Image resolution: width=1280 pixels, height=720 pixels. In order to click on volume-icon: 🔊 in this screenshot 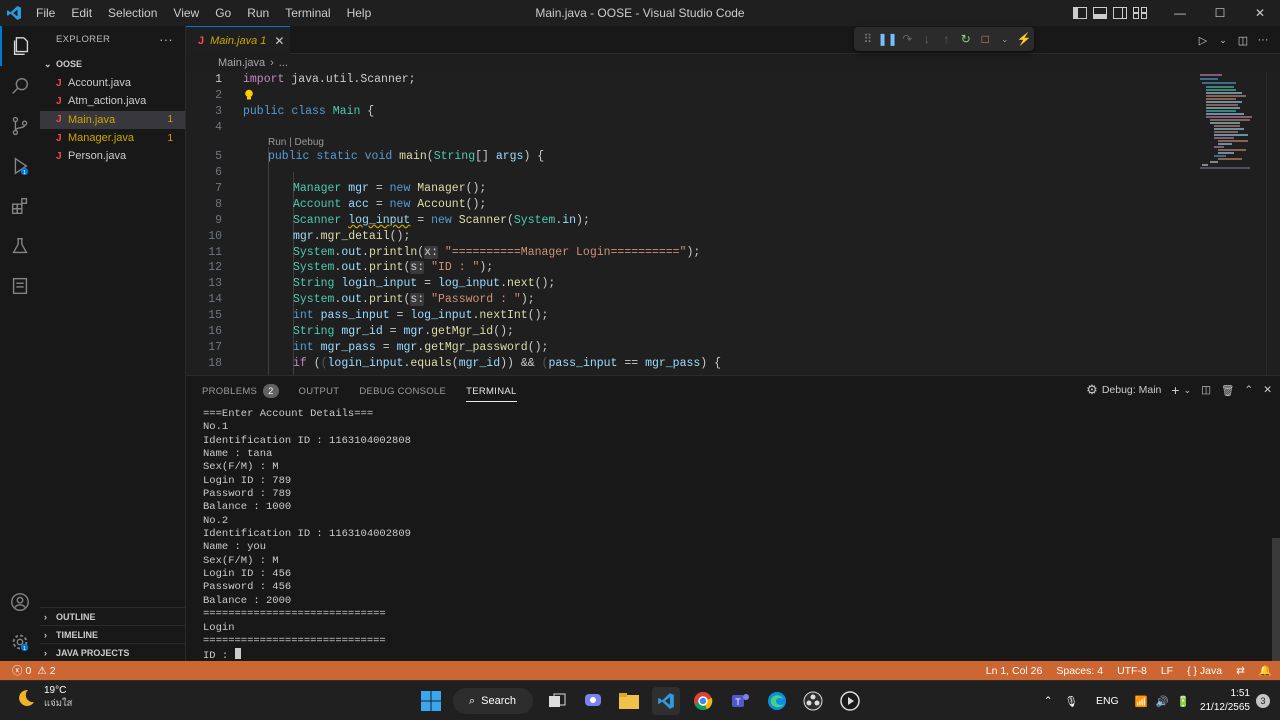, I will do `click(1162, 701)`.